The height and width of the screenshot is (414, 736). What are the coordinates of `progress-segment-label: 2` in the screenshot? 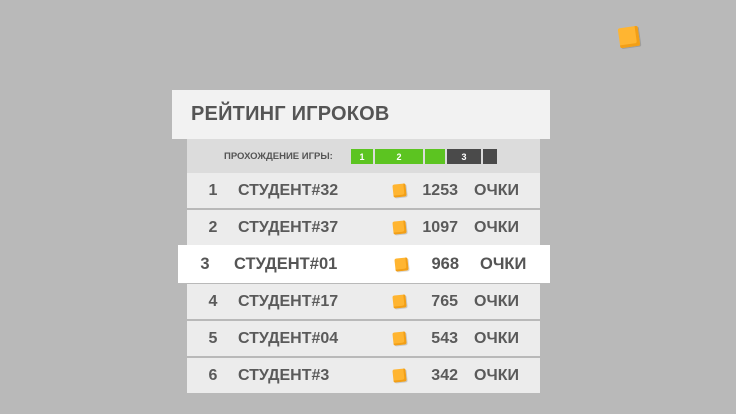 It's located at (399, 156).